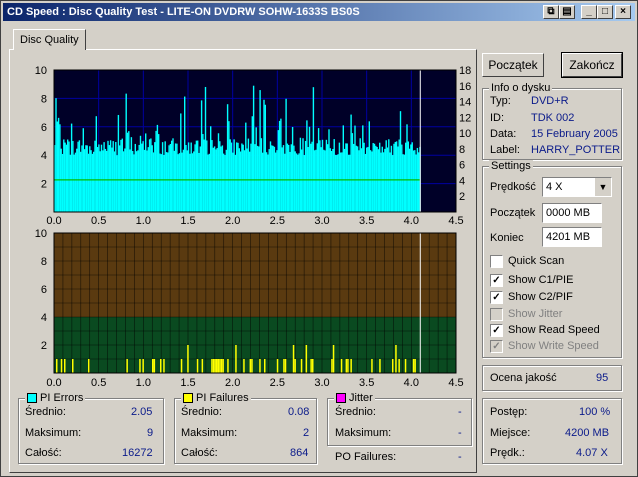 The width and height of the screenshot is (638, 477). What do you see at coordinates (45, 412) in the screenshot?
I see `pi-errors-avg-label: Średnio:` at bounding box center [45, 412].